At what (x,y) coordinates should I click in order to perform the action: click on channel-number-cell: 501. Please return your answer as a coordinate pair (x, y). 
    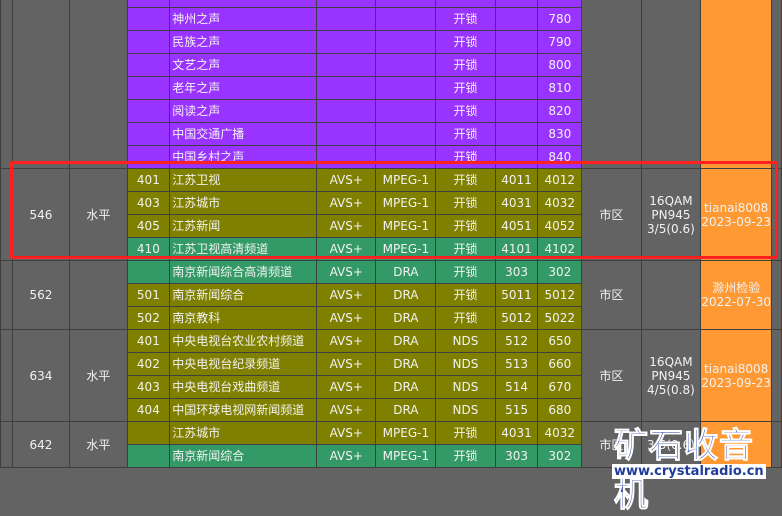
    Looking at the image, I should click on (148, 295).